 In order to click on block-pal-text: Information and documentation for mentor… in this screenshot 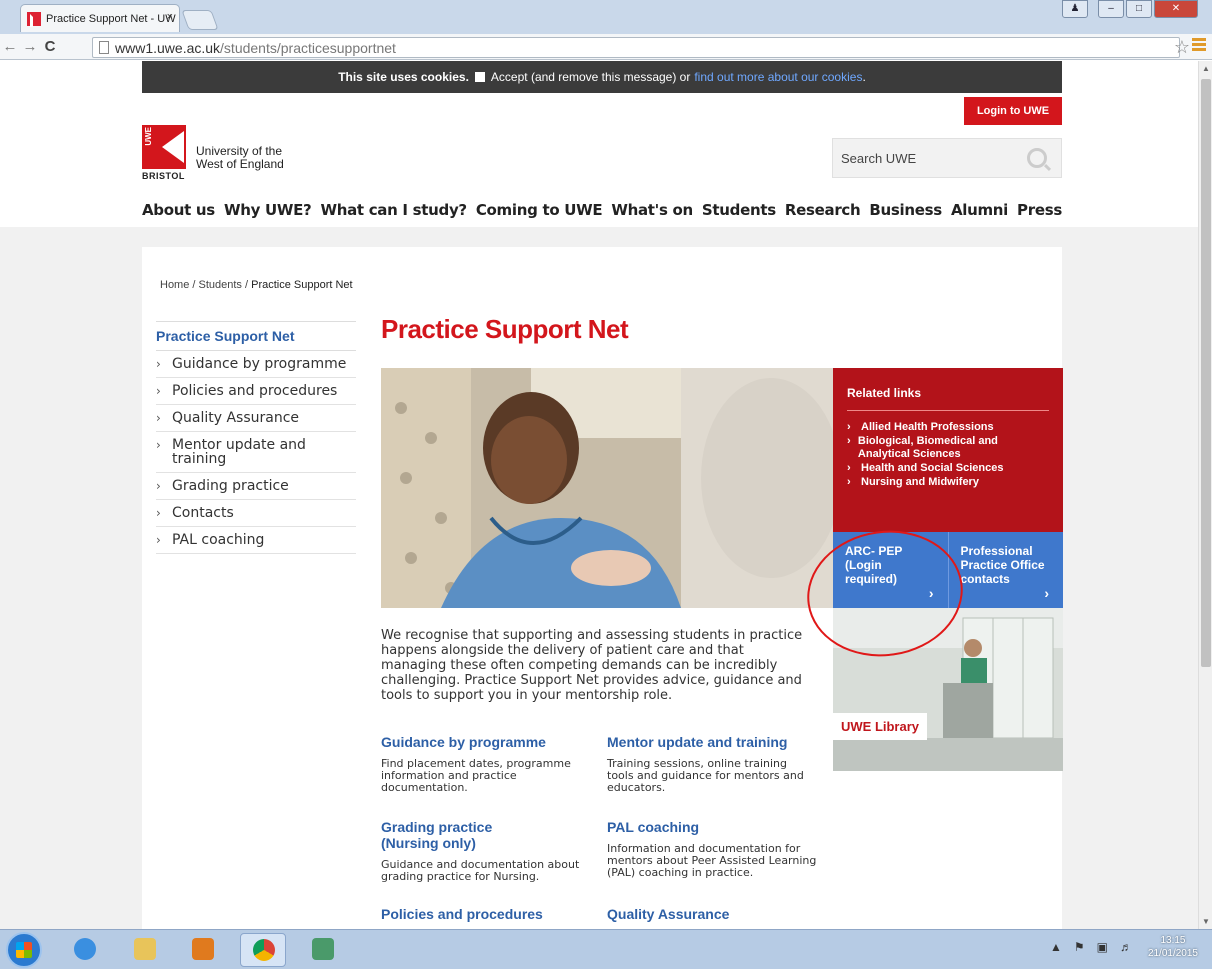, I will do `click(712, 860)`.